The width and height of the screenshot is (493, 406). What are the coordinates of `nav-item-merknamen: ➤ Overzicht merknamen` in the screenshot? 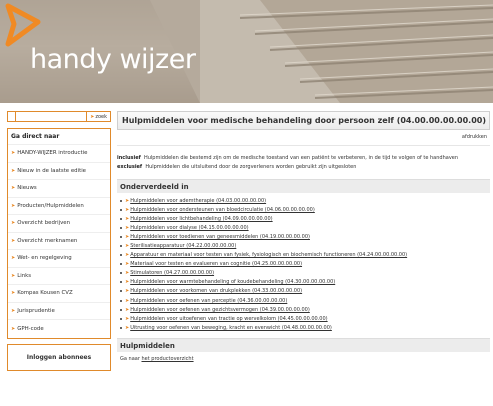 It's located at (59, 241).